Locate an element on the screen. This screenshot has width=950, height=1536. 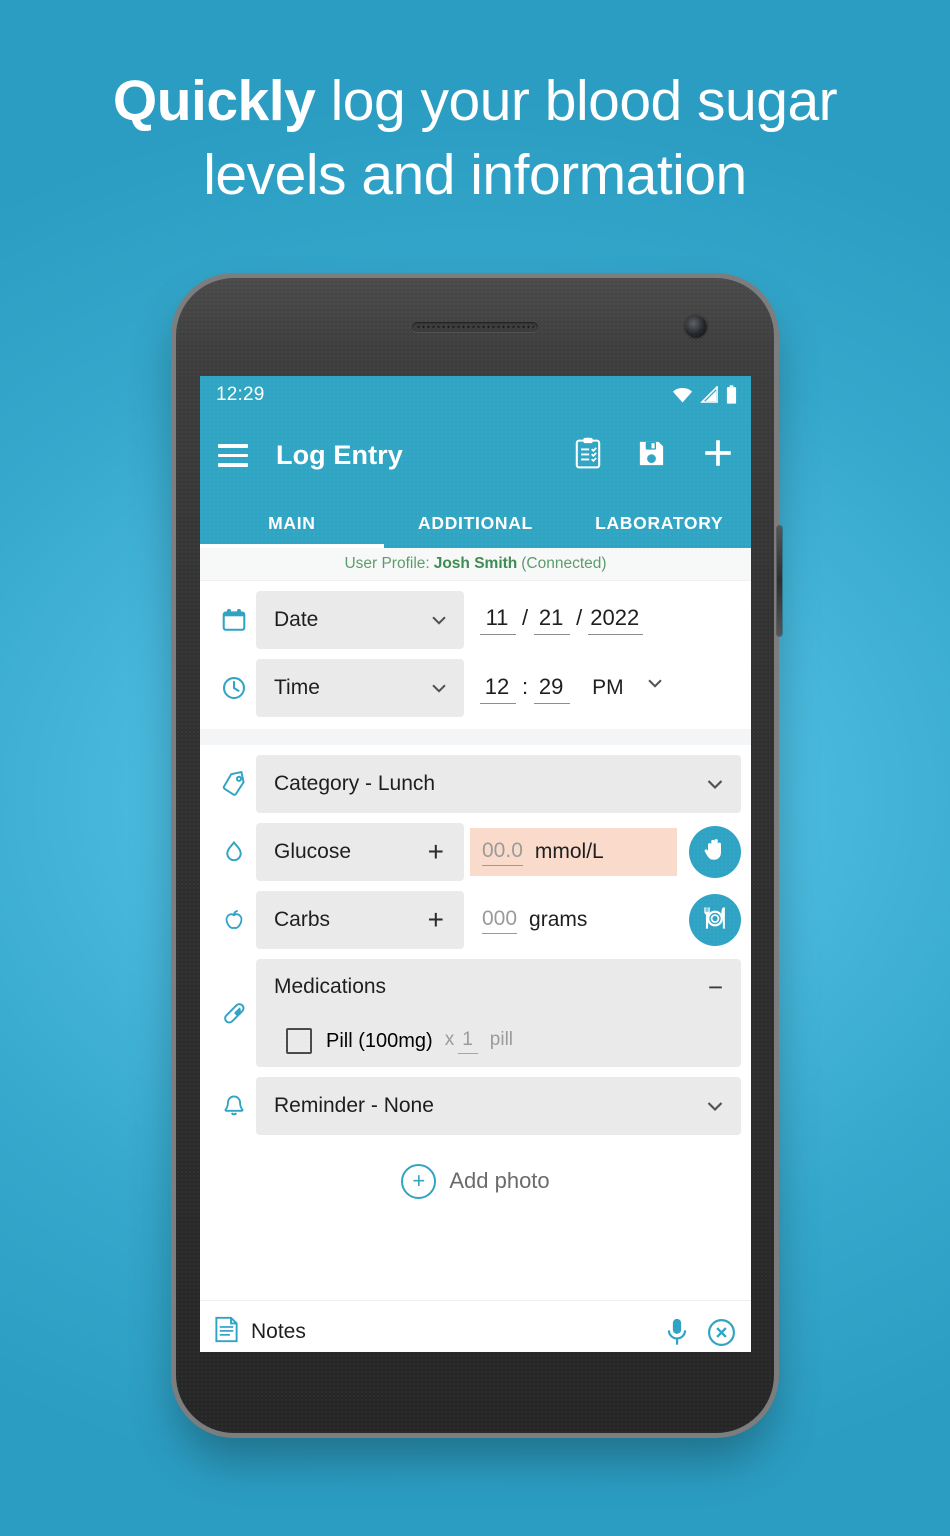
reminder-label: Reminder - None is located at coordinates (354, 1105).